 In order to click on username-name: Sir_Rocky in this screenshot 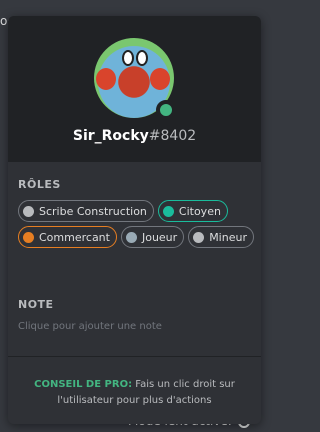, I will do `click(110, 136)`.